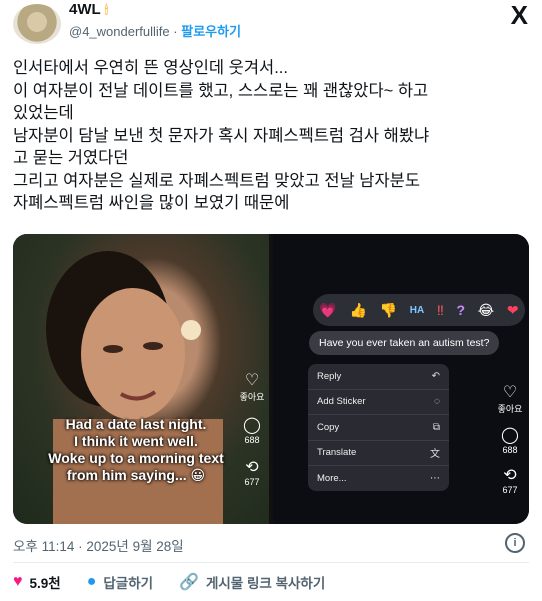 The width and height of the screenshot is (542, 601). What do you see at coordinates (515, 543) in the screenshot?
I see `info-icon: i` at bounding box center [515, 543].